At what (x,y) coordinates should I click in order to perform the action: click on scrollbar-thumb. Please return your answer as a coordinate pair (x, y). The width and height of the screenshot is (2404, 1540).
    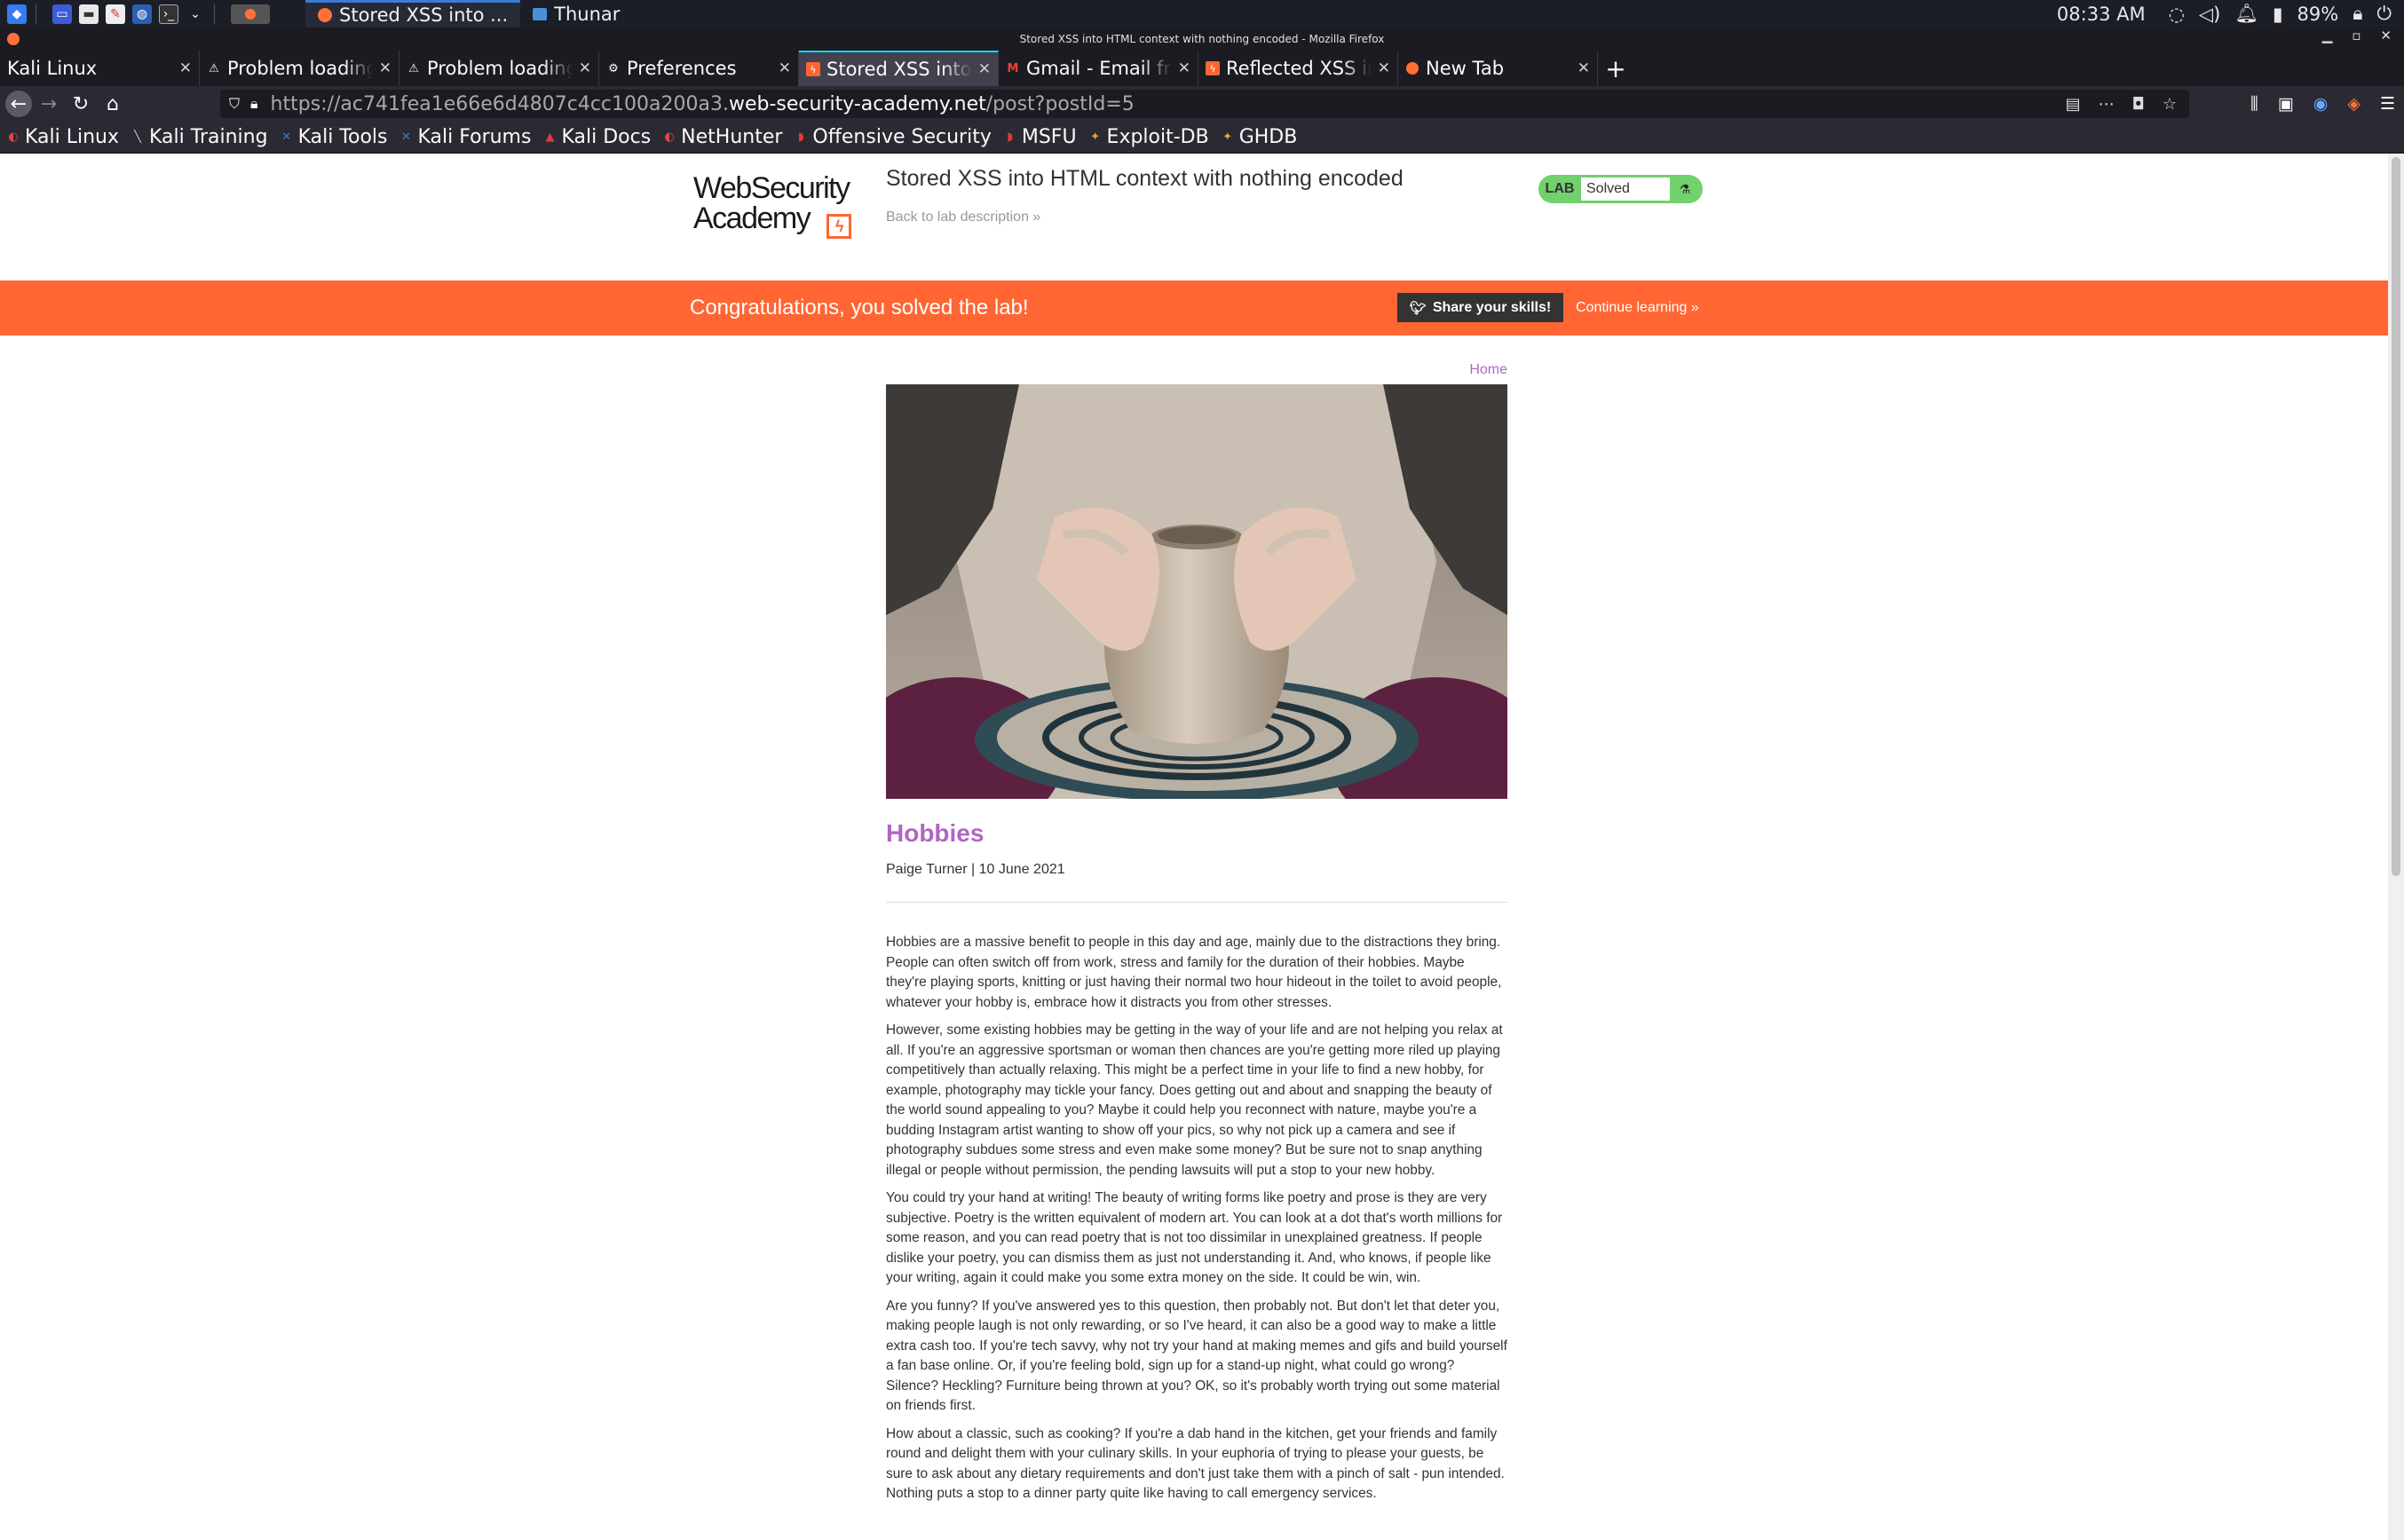
    Looking at the image, I should click on (2396, 516).